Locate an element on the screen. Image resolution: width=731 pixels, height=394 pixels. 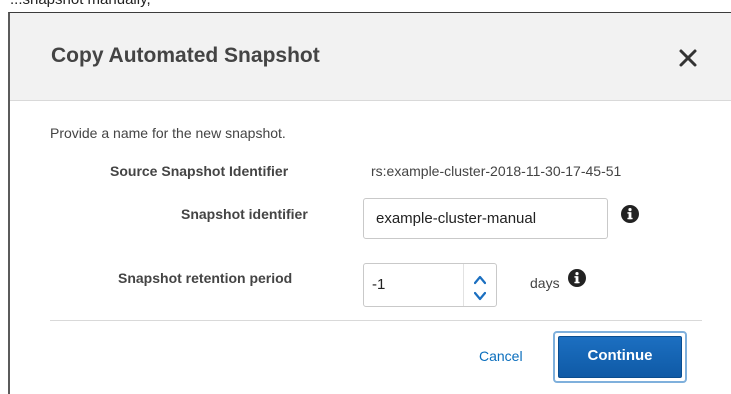
cancel-button: Cancel is located at coordinates (501, 356).